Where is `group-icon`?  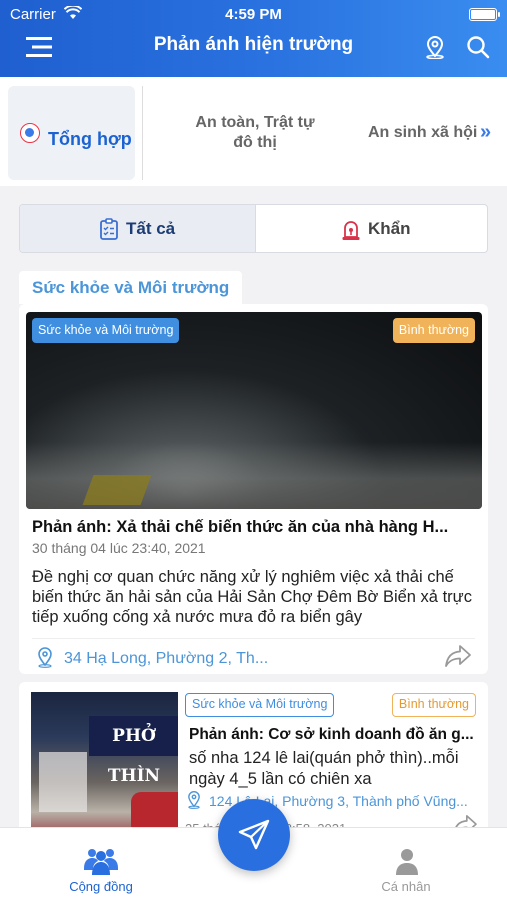
group-icon is located at coordinates (101, 862).